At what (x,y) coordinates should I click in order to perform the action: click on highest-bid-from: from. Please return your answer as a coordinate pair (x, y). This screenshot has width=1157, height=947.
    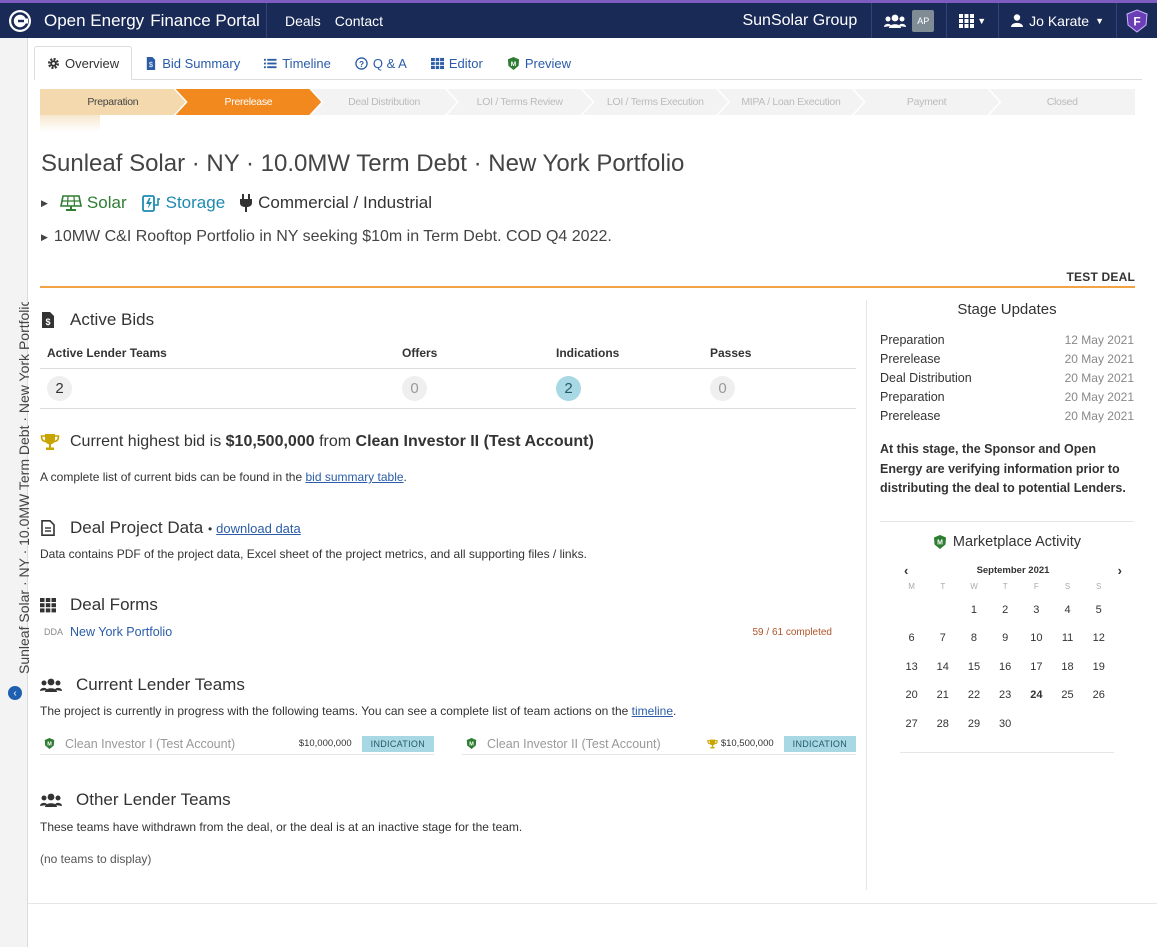
    Looking at the image, I should click on (335, 441).